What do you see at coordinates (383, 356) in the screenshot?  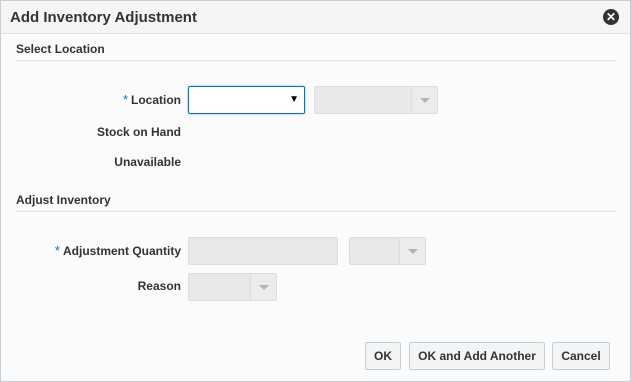 I see `ok-button: OK` at bounding box center [383, 356].